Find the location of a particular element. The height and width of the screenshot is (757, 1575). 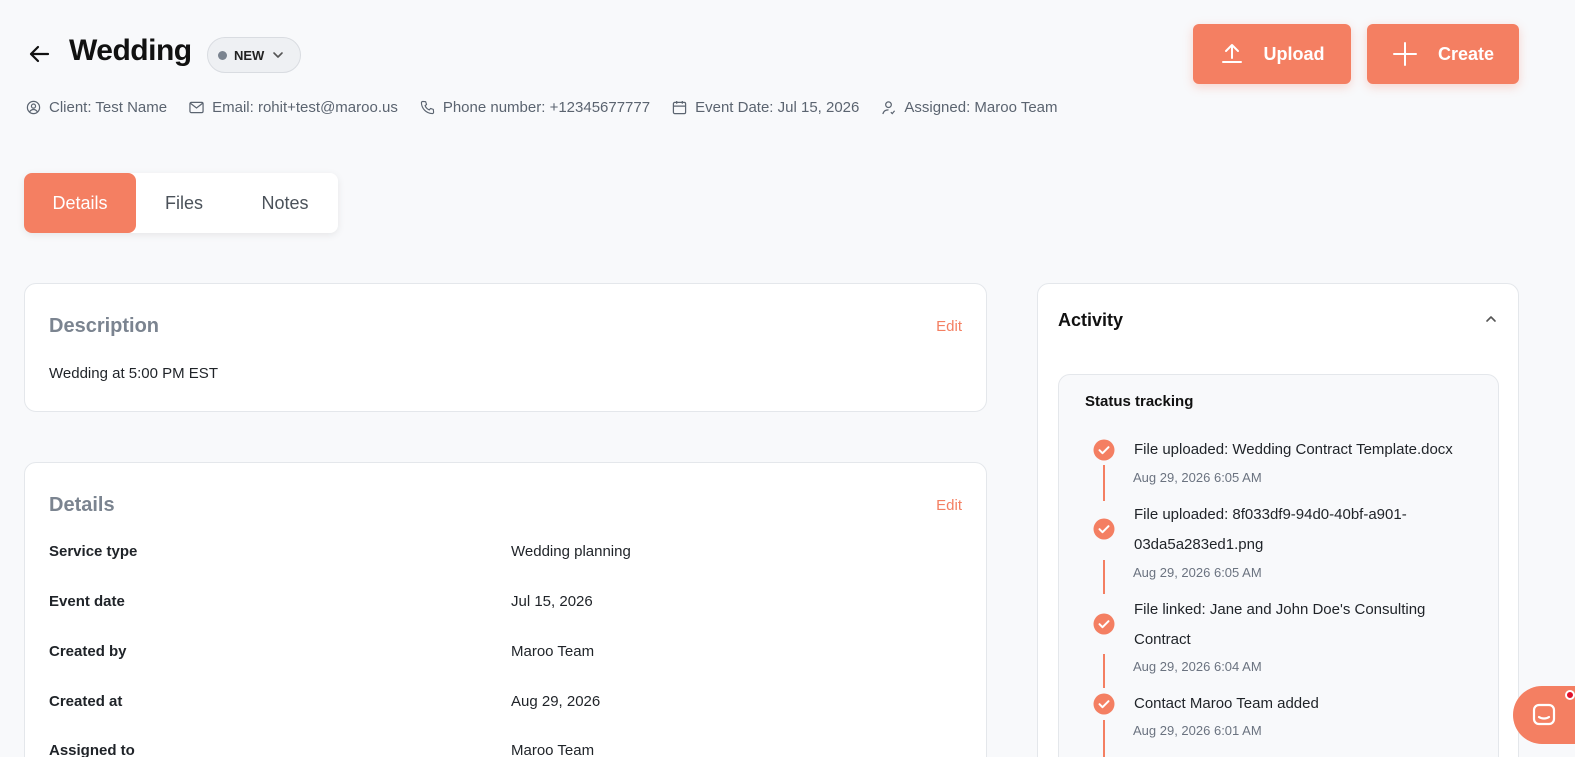

description-edit-button: Edit is located at coordinates (949, 326).